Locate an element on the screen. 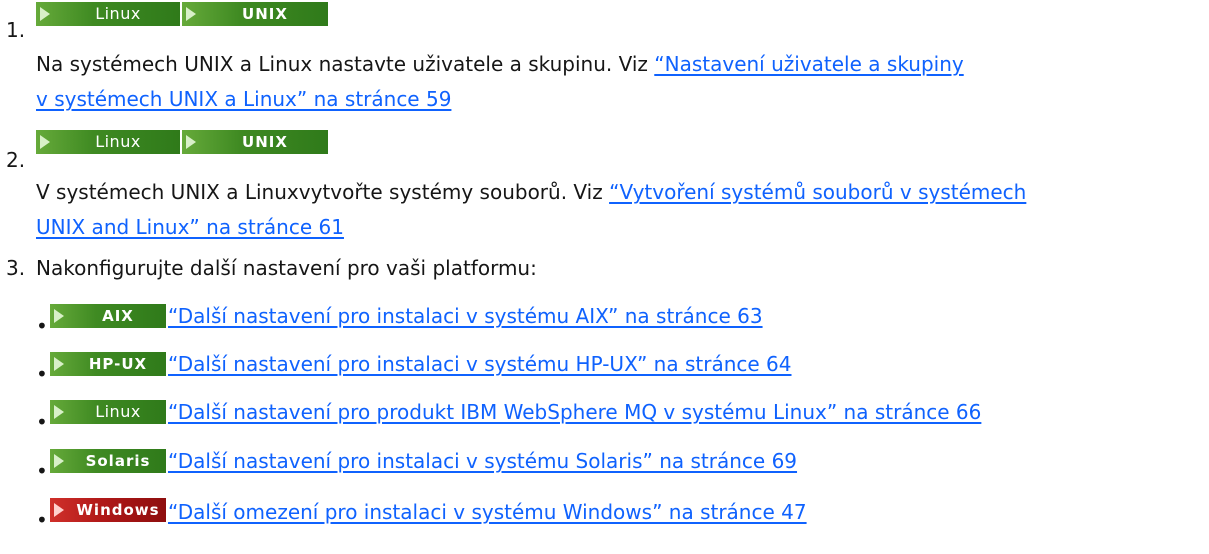 This screenshot has height=554, width=1209. filesystem-create-link-cont: UNIX and Linux” na stránce 61 is located at coordinates (190, 227).